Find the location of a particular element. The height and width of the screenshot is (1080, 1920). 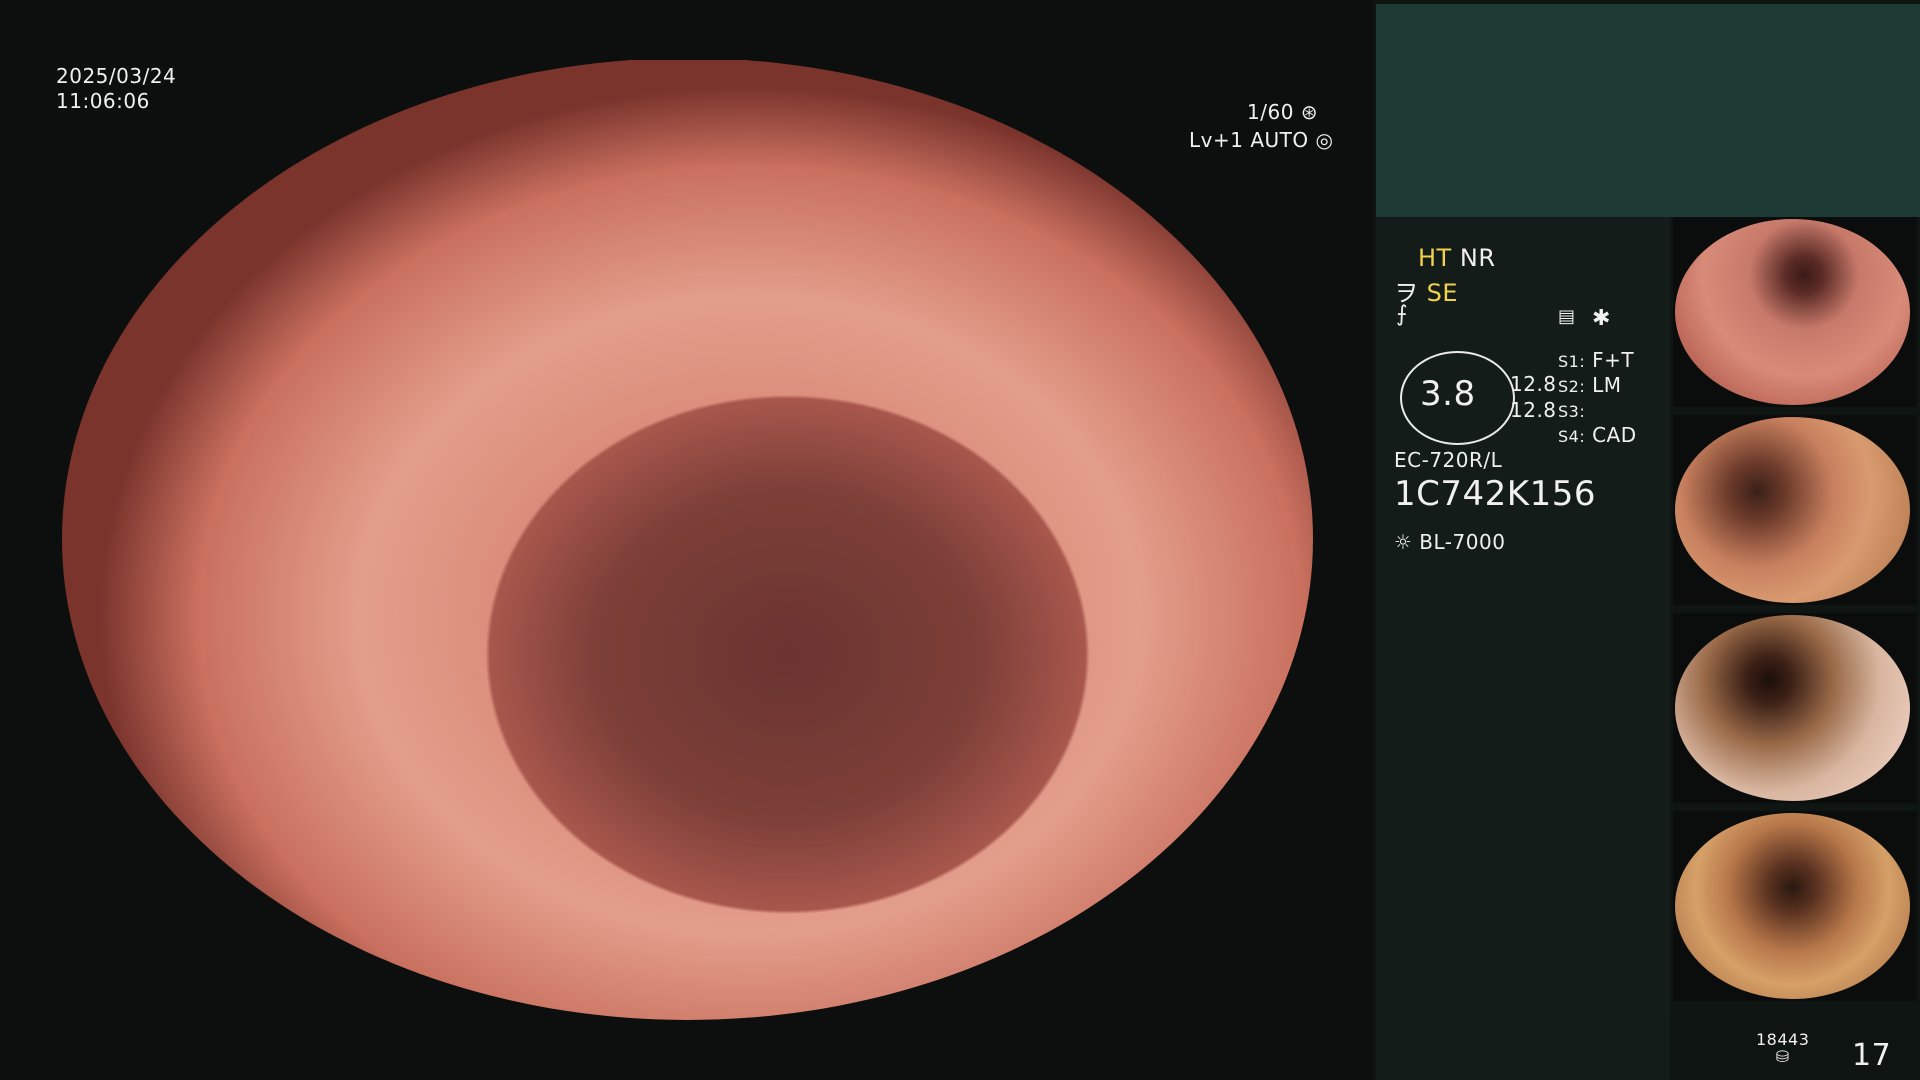

shutter-value: 1/60 is located at coordinates (1270, 112).